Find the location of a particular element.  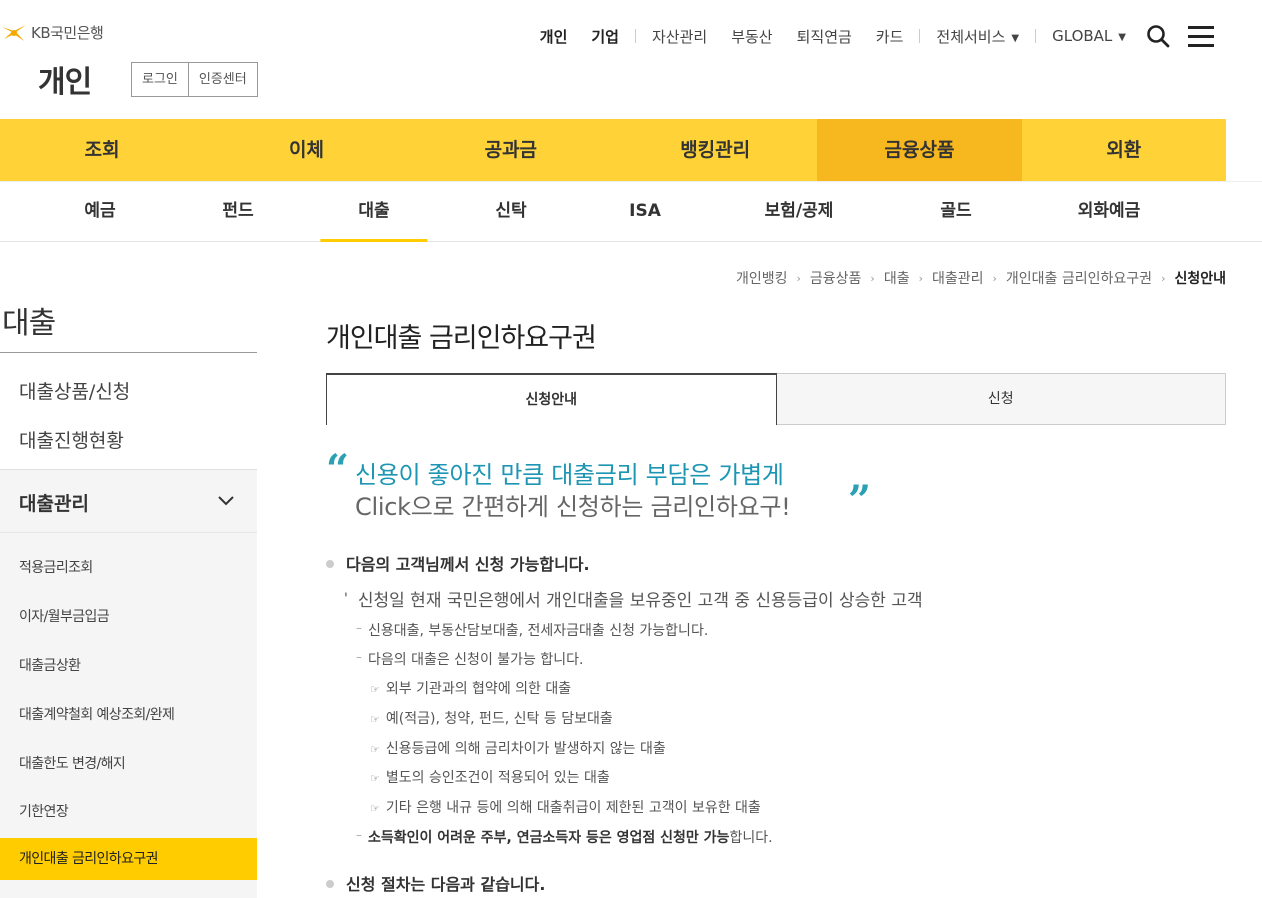

tab-apply: 신청 is located at coordinates (1001, 399).